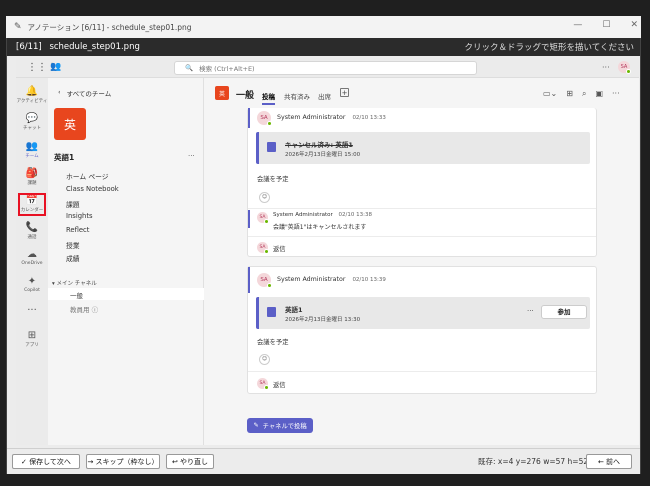 Image resolution: width=650 pixels, height=486 pixels. What do you see at coordinates (323, 27) in the screenshot?
I see `title-bar: ✎ アノテーション [6/11] - schedule_step01.png` at bounding box center [323, 27].